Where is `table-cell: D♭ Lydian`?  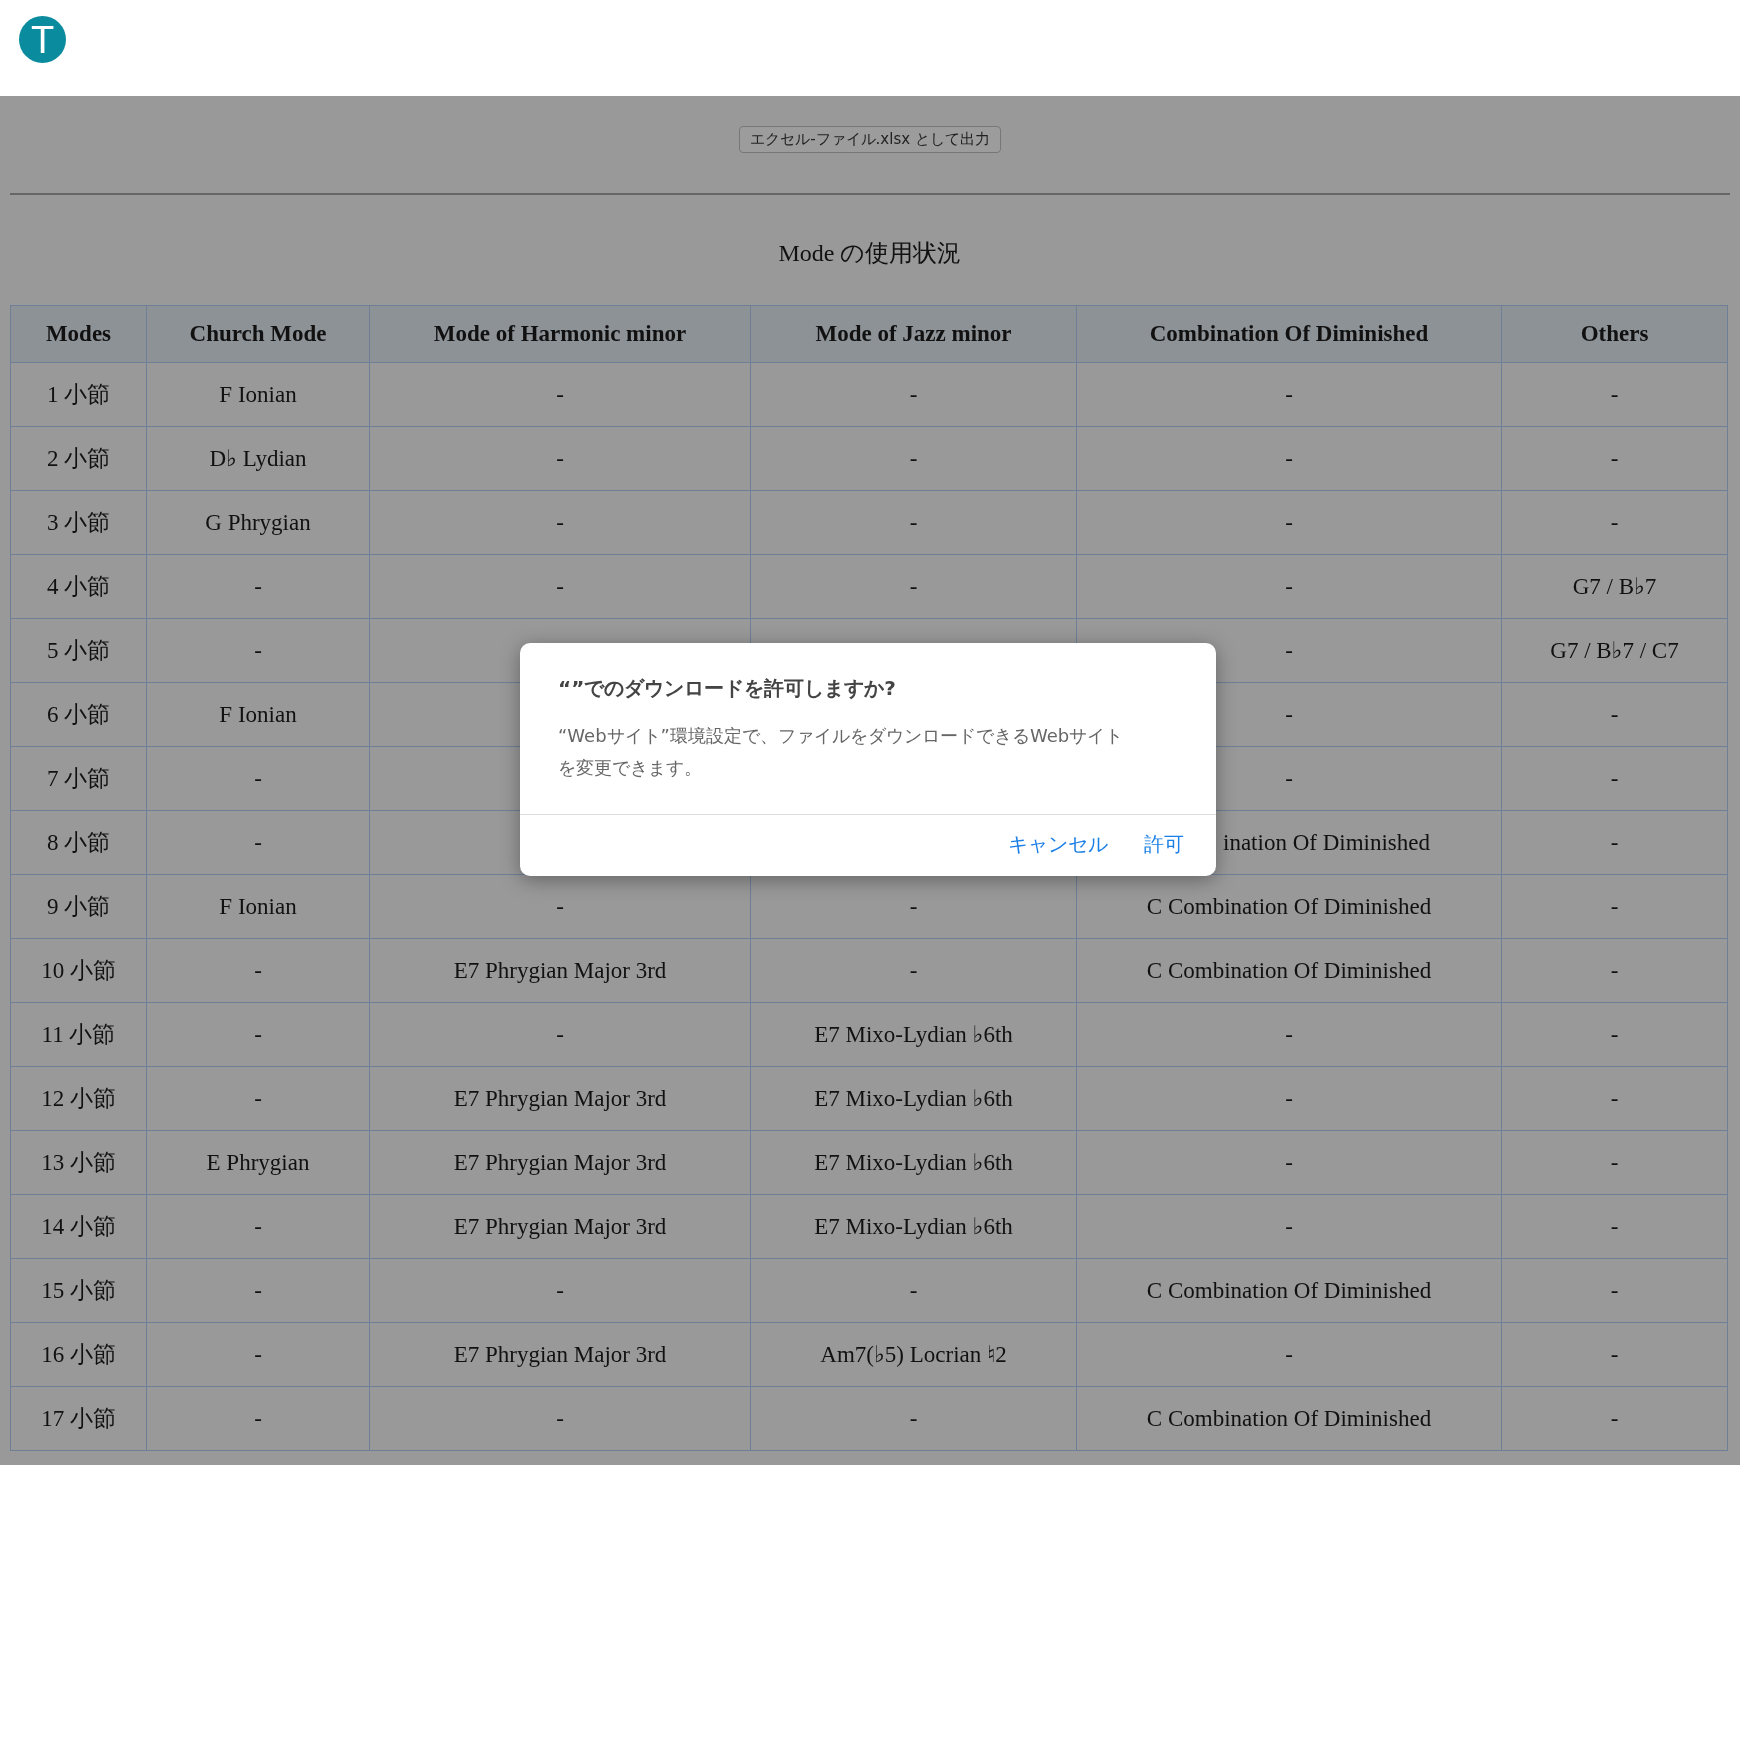 table-cell: D♭ Lydian is located at coordinates (258, 458).